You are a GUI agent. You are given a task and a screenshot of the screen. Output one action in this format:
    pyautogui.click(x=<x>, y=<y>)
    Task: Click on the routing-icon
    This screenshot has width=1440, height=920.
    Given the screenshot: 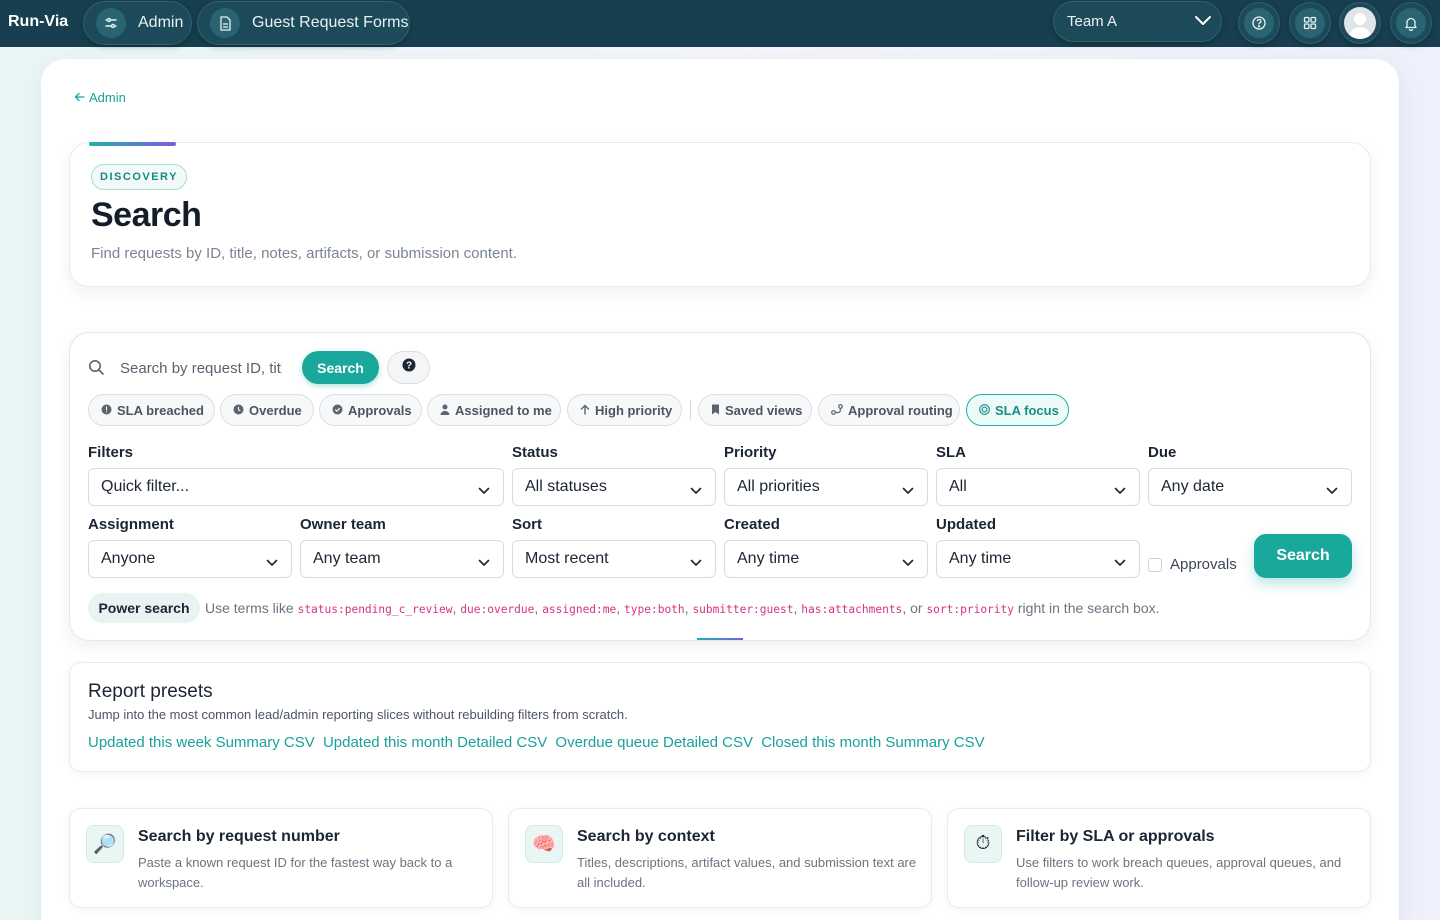 What is the action you would take?
    pyautogui.click(x=837, y=410)
    